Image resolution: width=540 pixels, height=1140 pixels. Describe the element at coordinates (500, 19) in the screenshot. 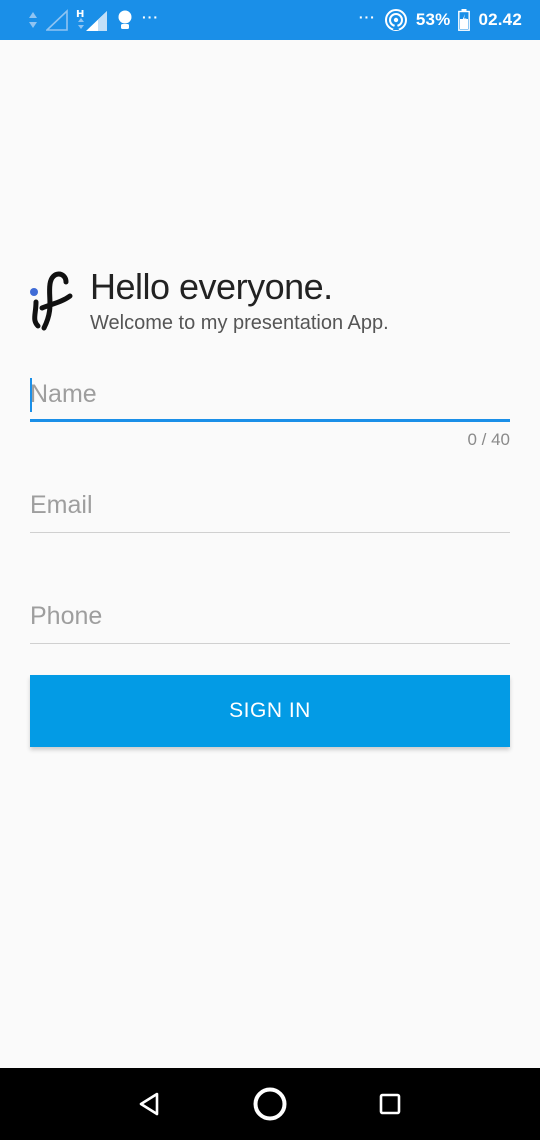

I see `clock-time: 02.42` at that location.